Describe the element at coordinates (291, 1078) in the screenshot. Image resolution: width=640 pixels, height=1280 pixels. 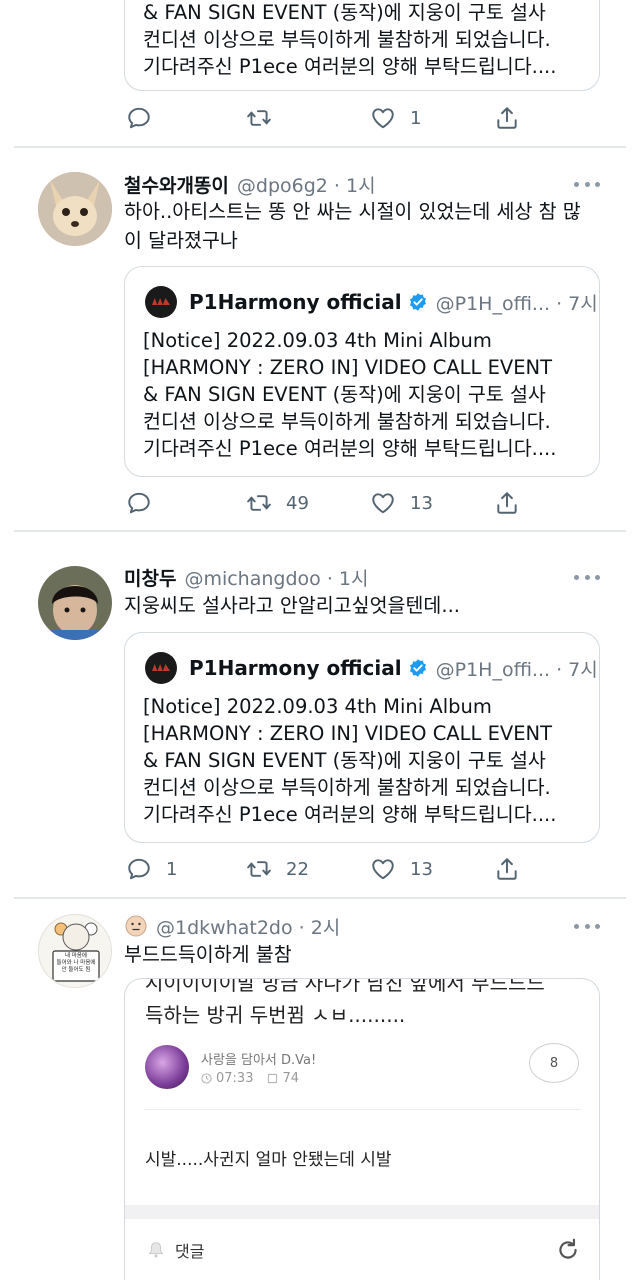
I see `post-views: 74` at that location.